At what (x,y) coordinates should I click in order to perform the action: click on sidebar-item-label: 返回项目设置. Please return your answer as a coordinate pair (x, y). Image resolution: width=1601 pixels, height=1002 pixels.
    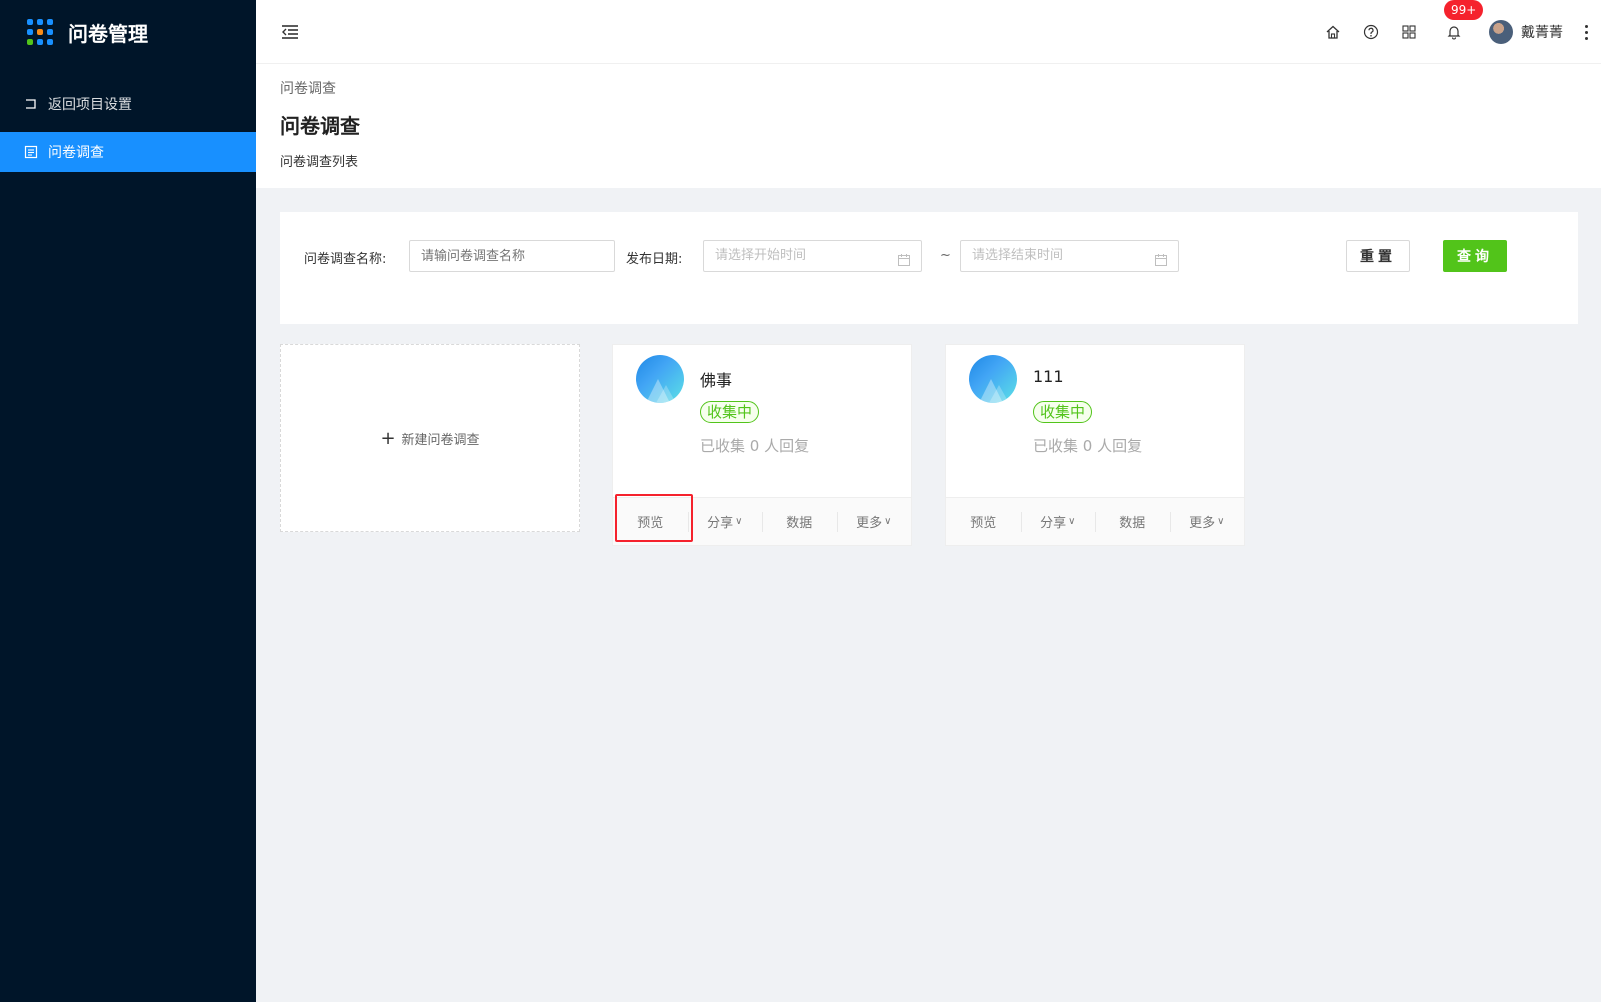
    Looking at the image, I should click on (90, 105).